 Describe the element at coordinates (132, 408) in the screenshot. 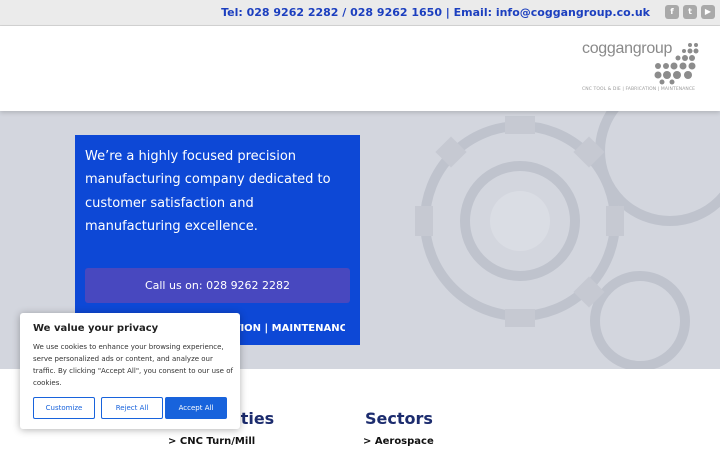

I see `reject-all-button: Reject All` at that location.